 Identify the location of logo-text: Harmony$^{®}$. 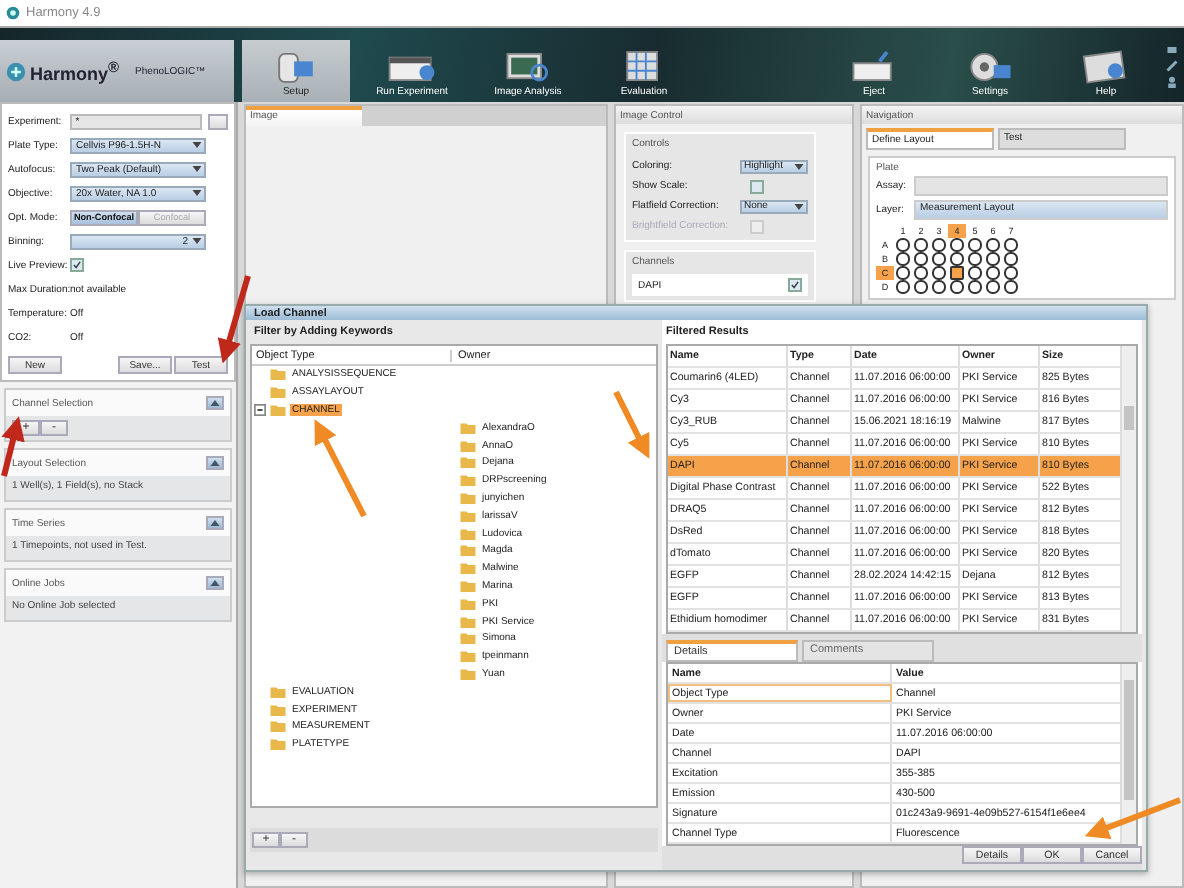
(75, 71).